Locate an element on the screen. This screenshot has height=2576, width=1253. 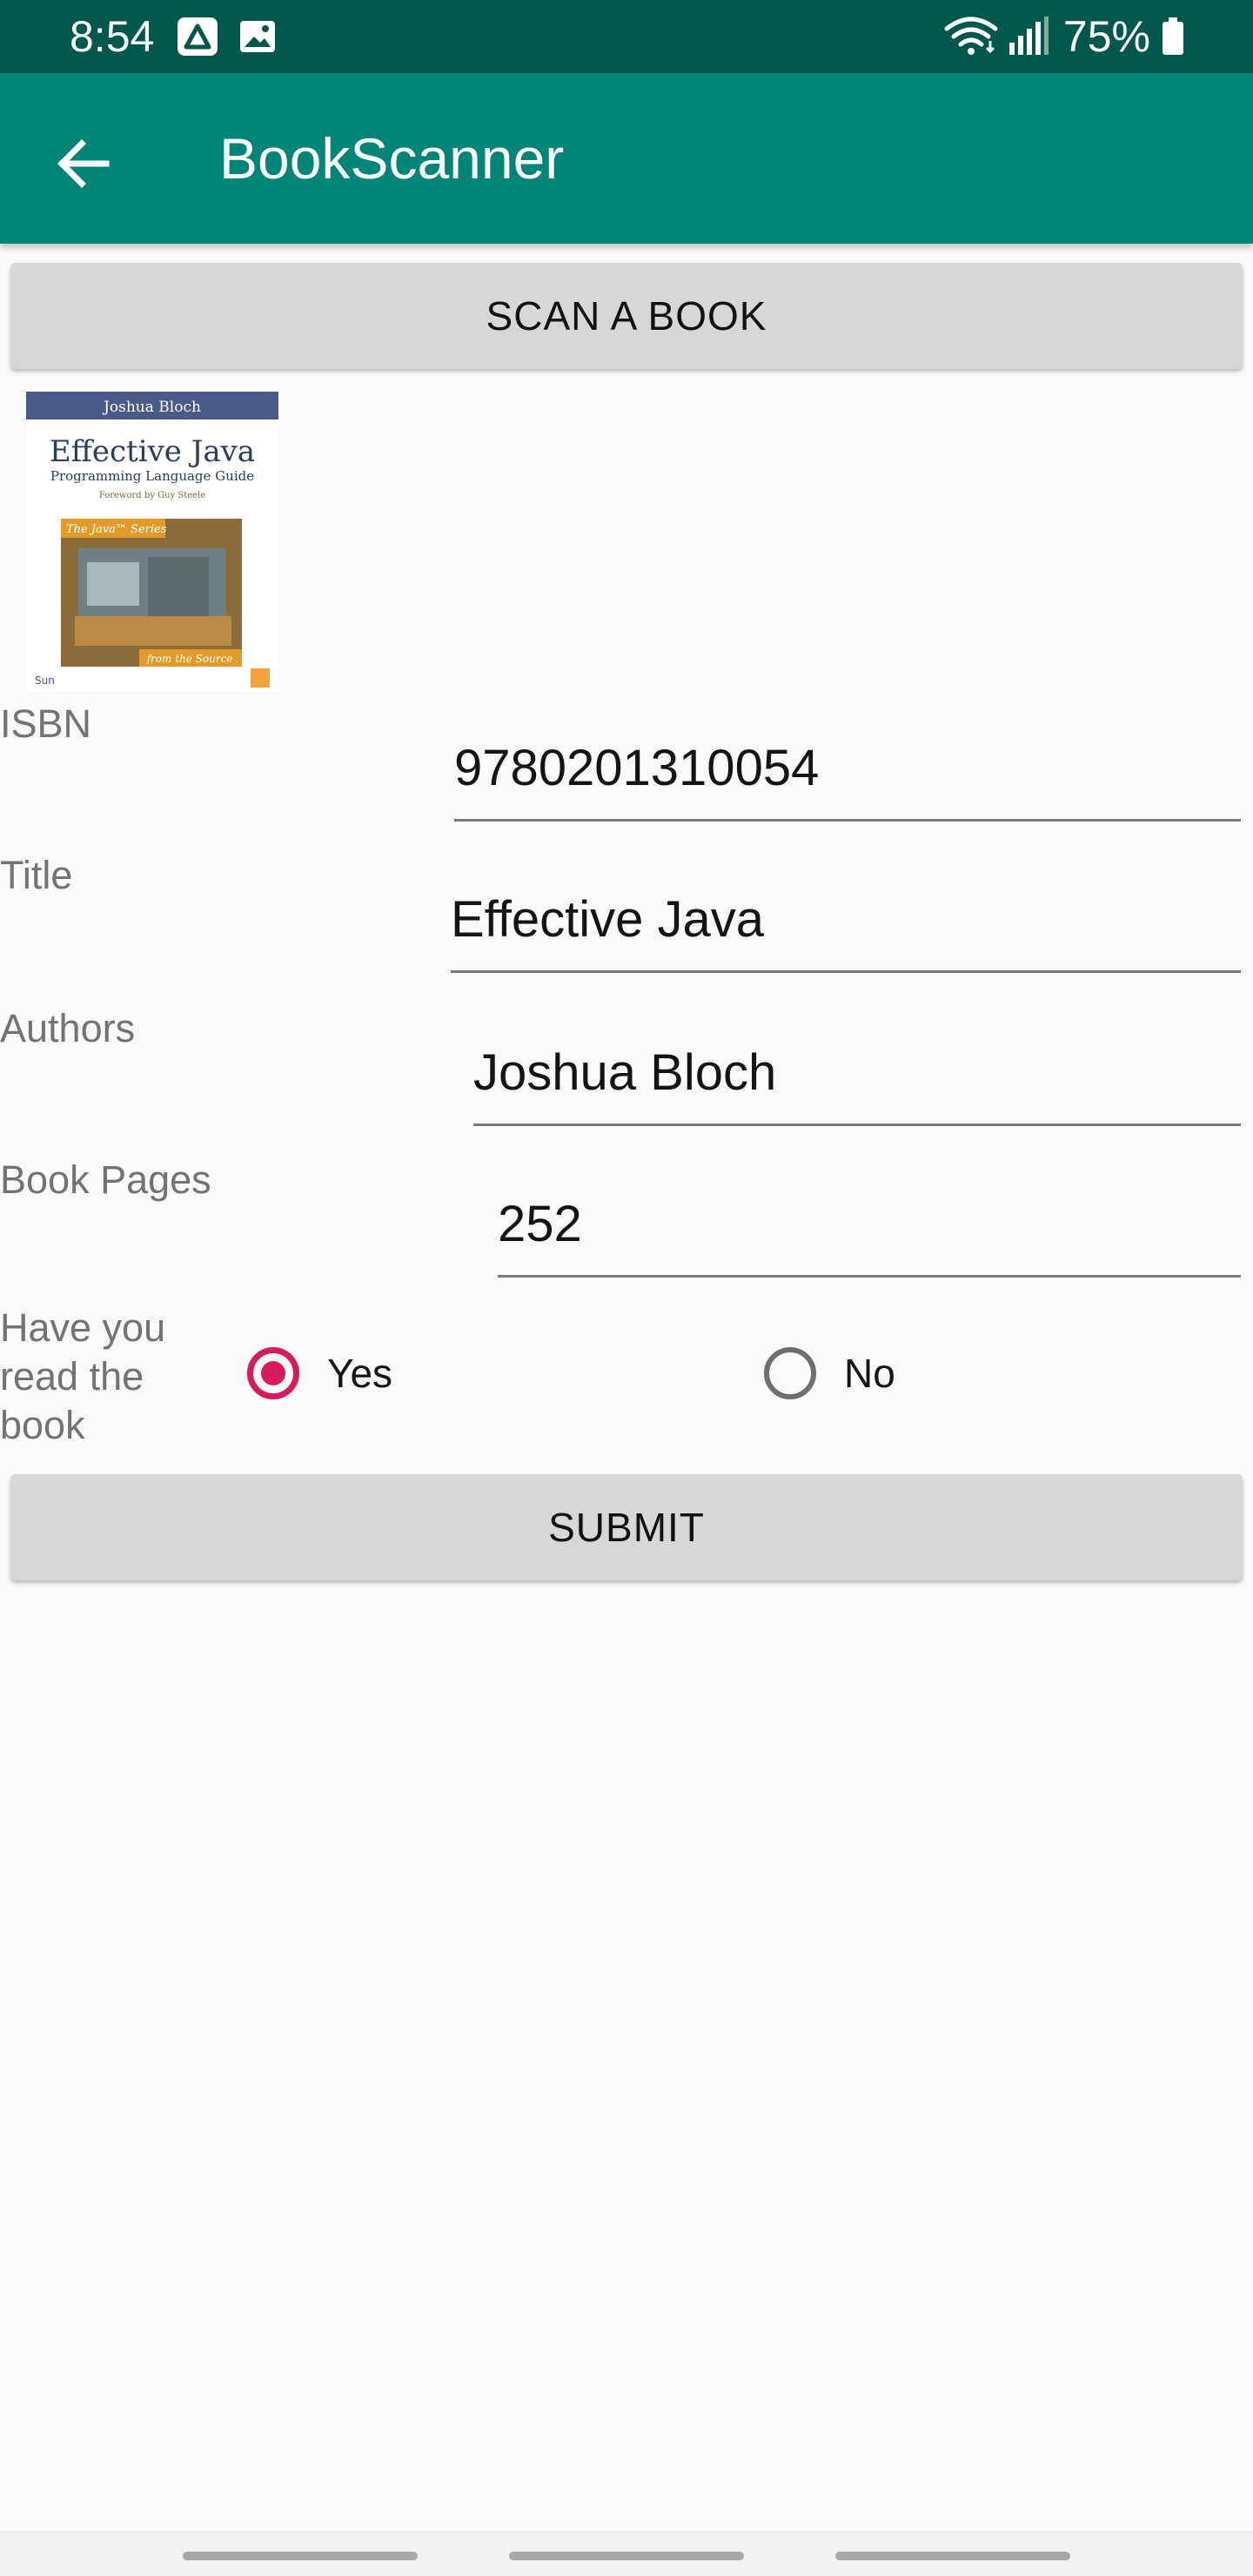
radio-yes: Yes is located at coordinates (319, 1373).